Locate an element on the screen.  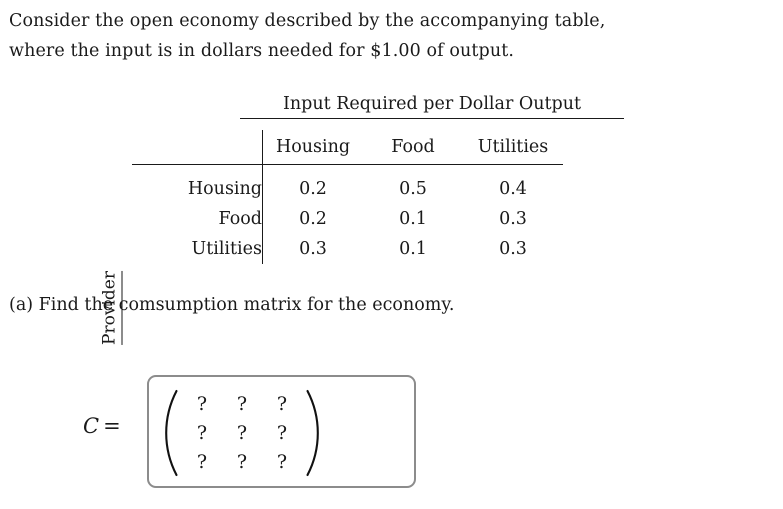
right-parenthesis-icon is located at coordinates (313, 433).